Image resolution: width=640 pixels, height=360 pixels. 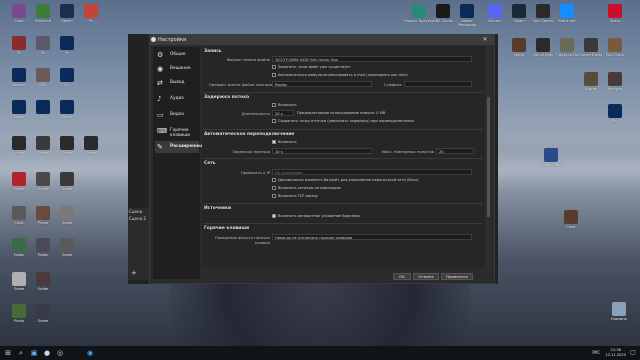 What do you see at coordinates (283, 113) in the screenshot?
I see `delay-duration-spinbox: 20 s` at bounding box center [283, 113].